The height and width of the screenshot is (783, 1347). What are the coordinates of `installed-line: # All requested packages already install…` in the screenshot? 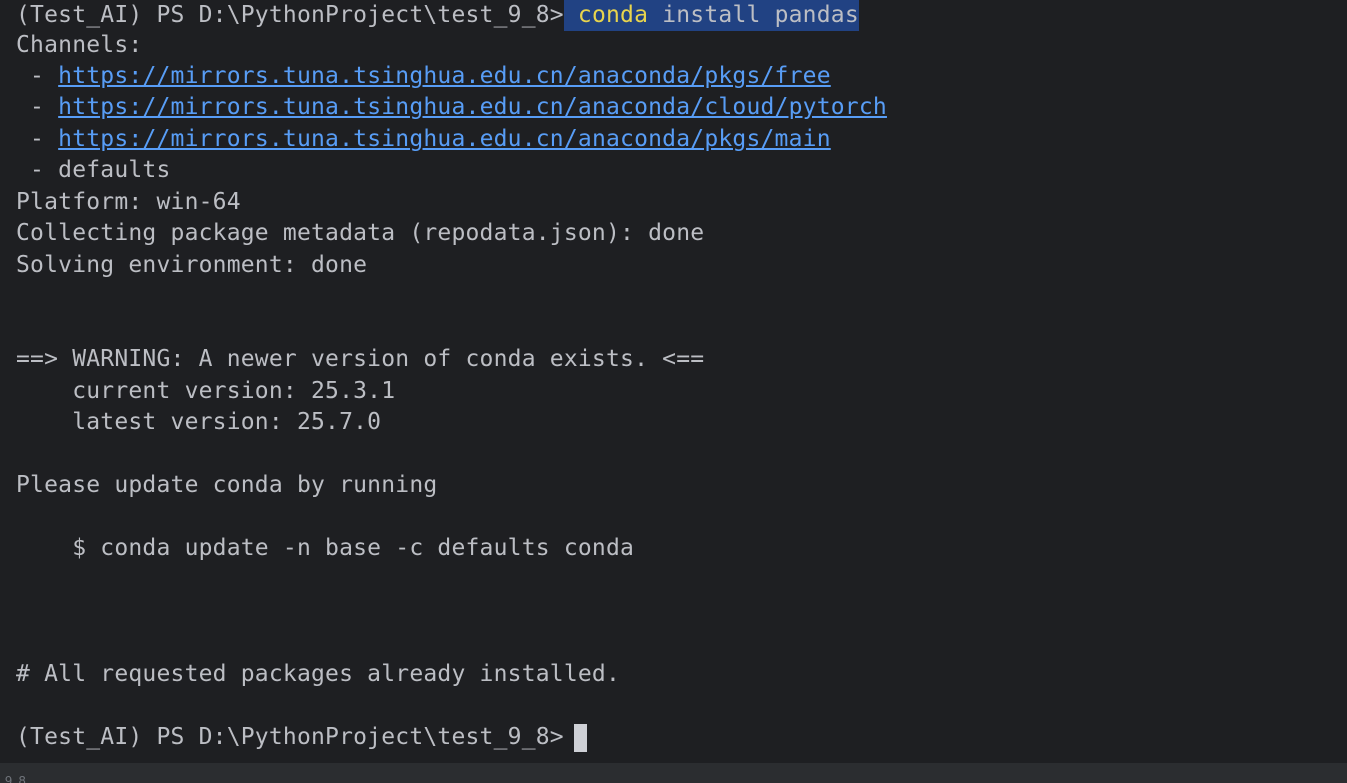 It's located at (318, 674).